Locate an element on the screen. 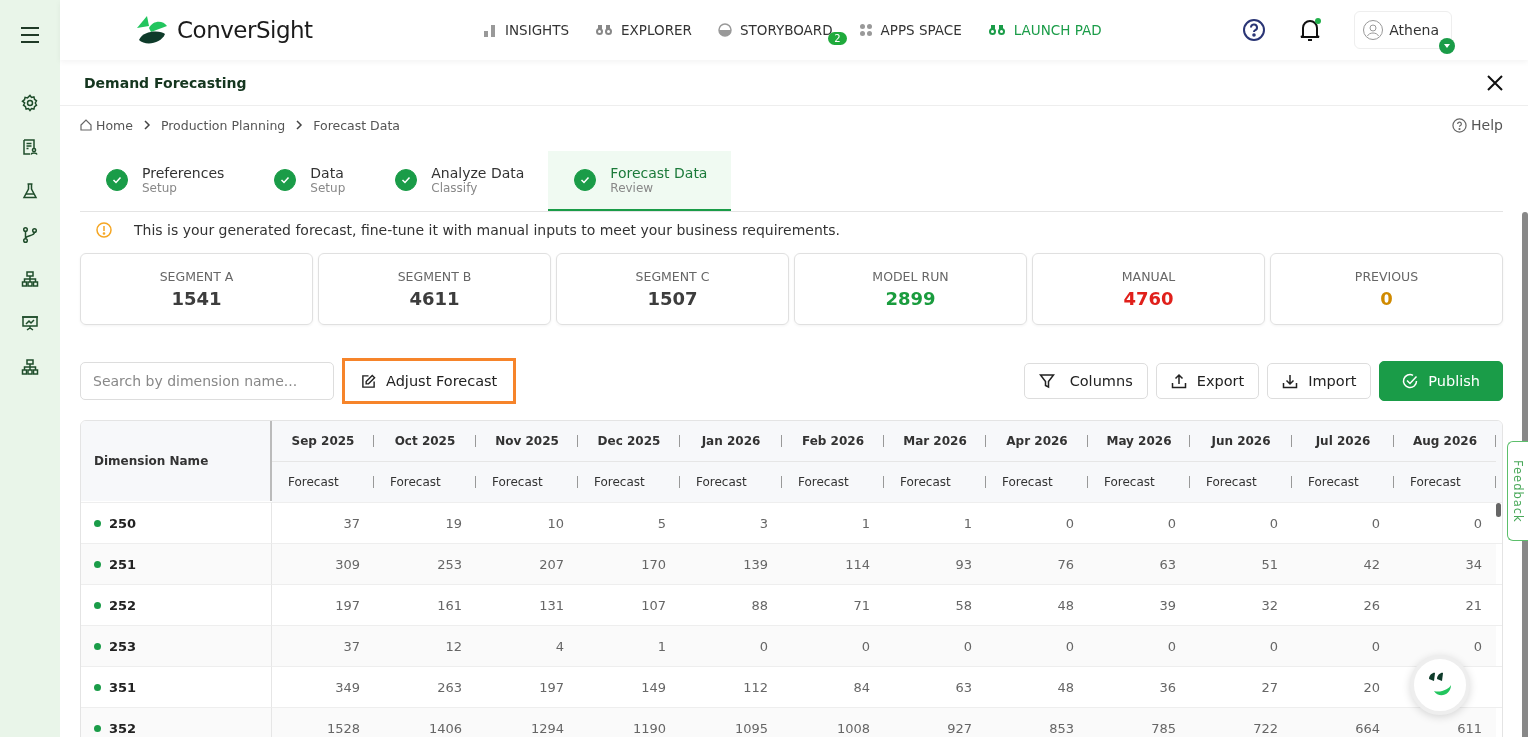  export-button: Export is located at coordinates (1207, 381).